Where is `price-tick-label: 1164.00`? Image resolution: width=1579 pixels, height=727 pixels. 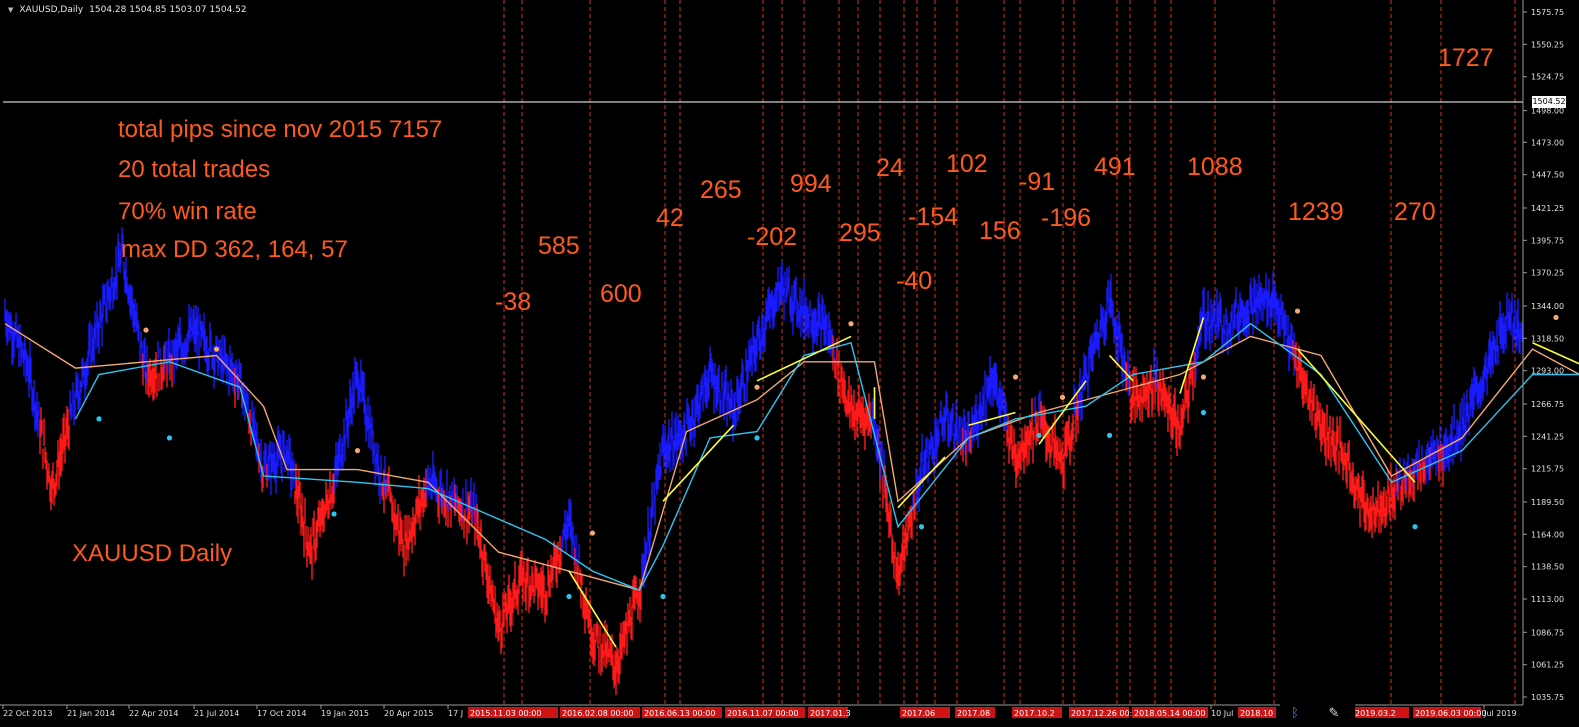 price-tick-label: 1164.00 is located at coordinates (1547, 534).